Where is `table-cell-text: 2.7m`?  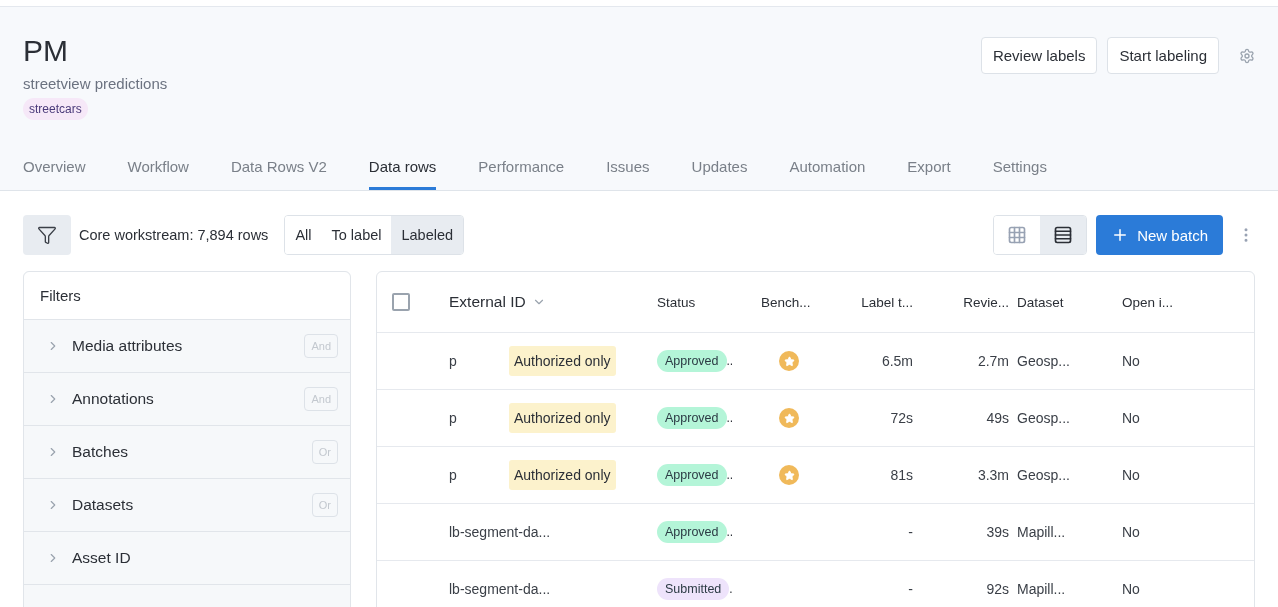 table-cell-text: 2.7m is located at coordinates (993, 361).